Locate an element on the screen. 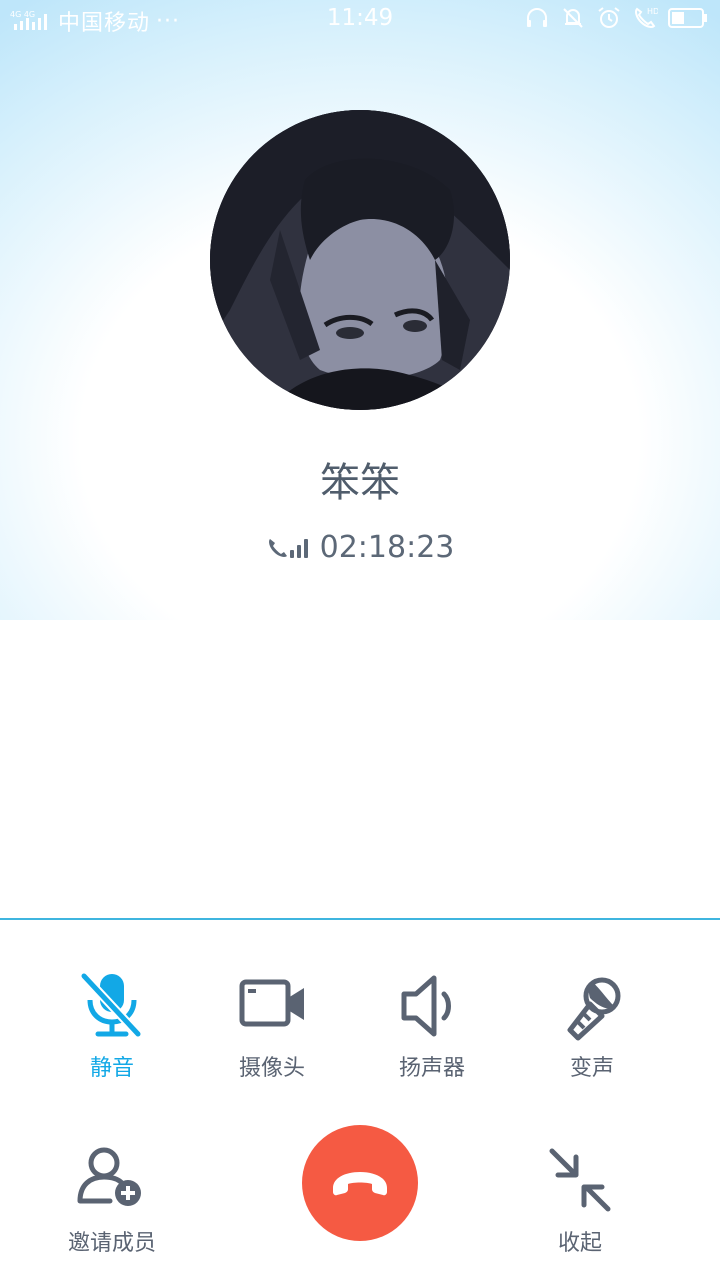 The height and width of the screenshot is (1280, 720). collapse-button: 收起 is located at coordinates (580, 1200).